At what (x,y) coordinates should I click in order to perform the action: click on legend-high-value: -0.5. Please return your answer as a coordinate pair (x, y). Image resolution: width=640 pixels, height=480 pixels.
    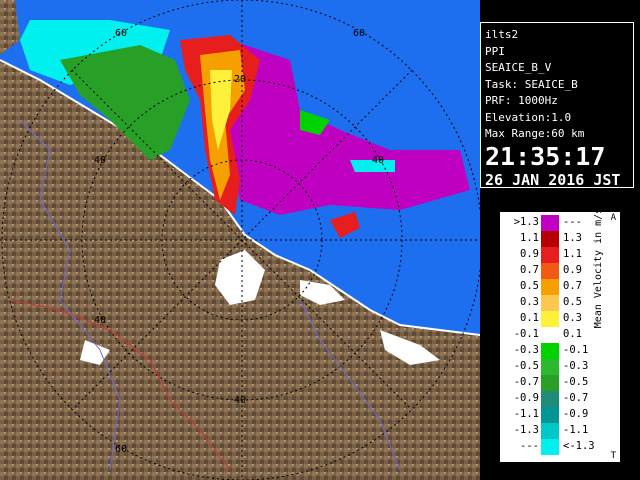
    Looking at the image, I should click on (576, 382).